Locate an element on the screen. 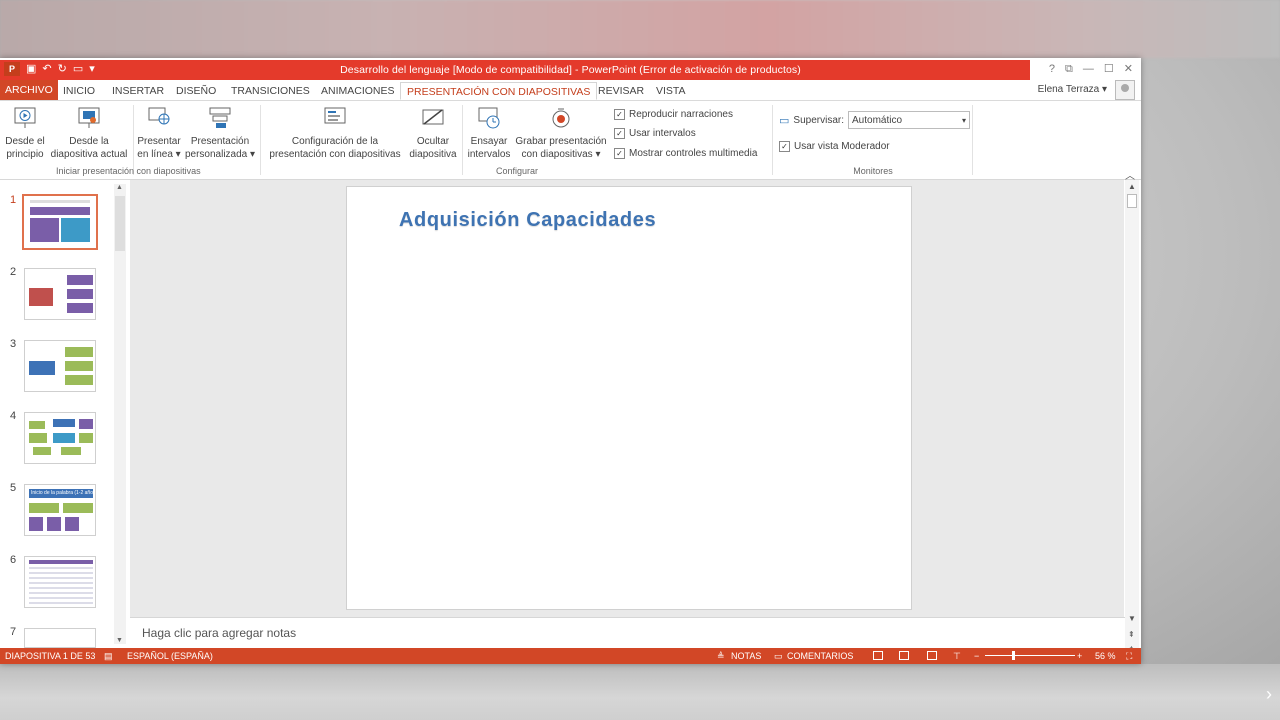  monitor-select-value: Automático is located at coordinates (877, 120).